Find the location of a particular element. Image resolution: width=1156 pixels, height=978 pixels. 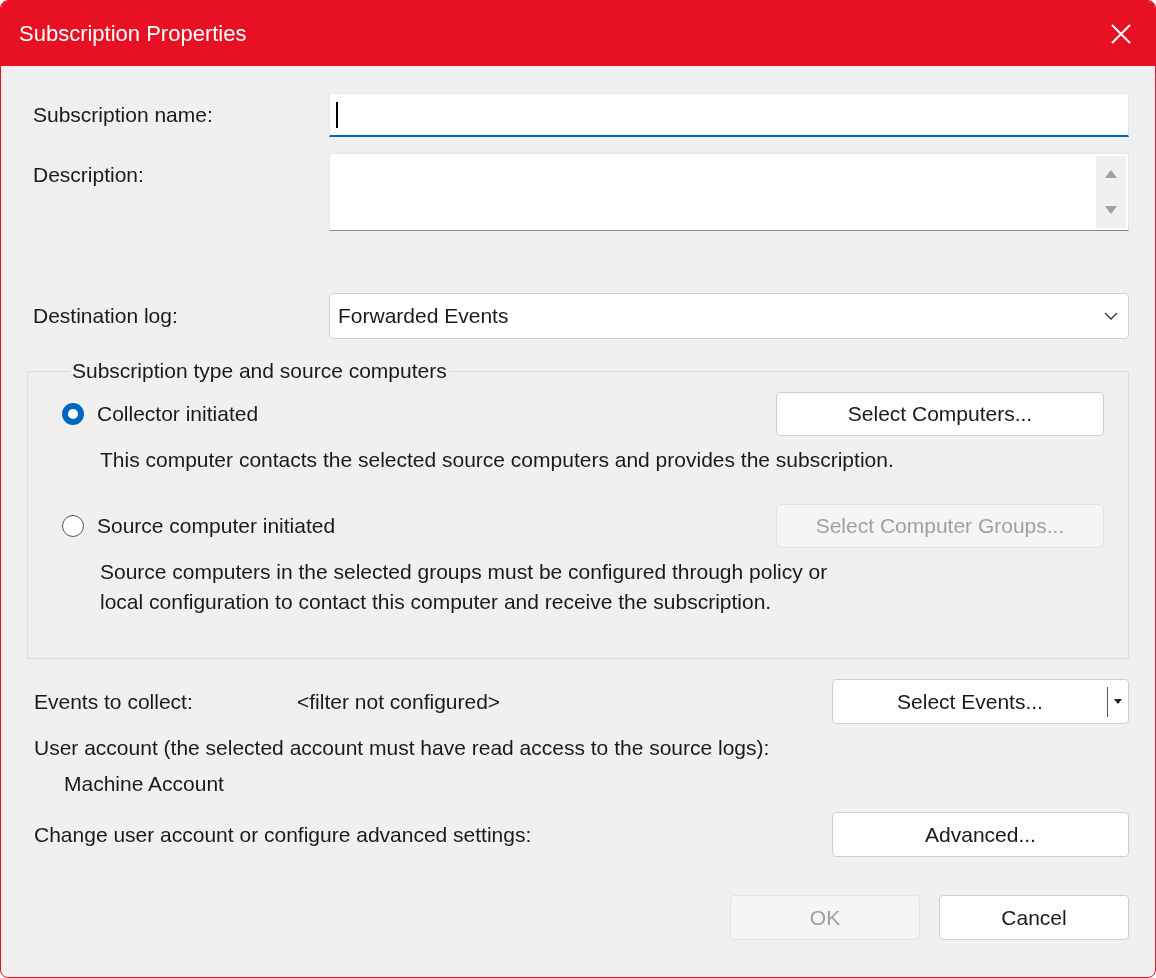

destination-log-dropdown: Forwarded Events is located at coordinates (729, 316).